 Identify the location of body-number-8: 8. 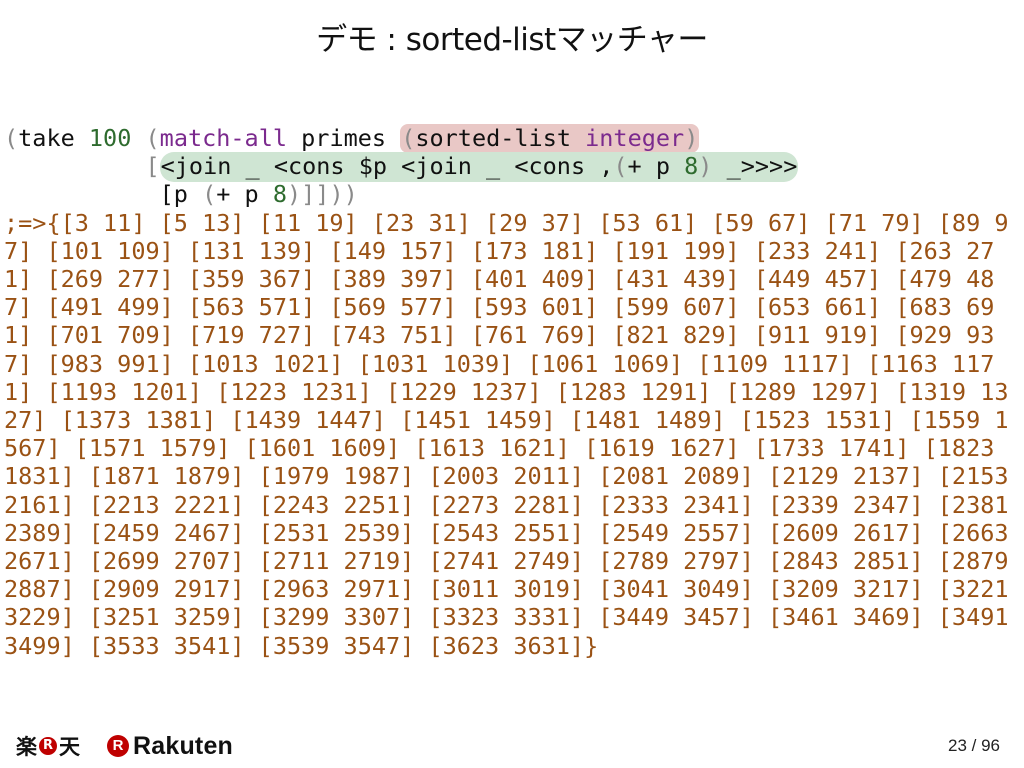
(279, 194).